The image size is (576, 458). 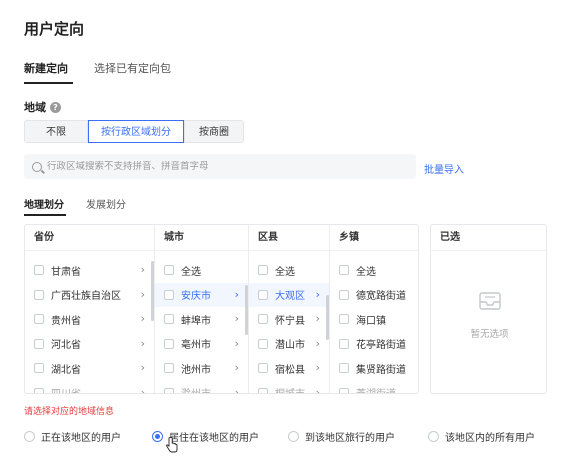 I want to click on township-column-header: 乡镇, so click(x=374, y=238).